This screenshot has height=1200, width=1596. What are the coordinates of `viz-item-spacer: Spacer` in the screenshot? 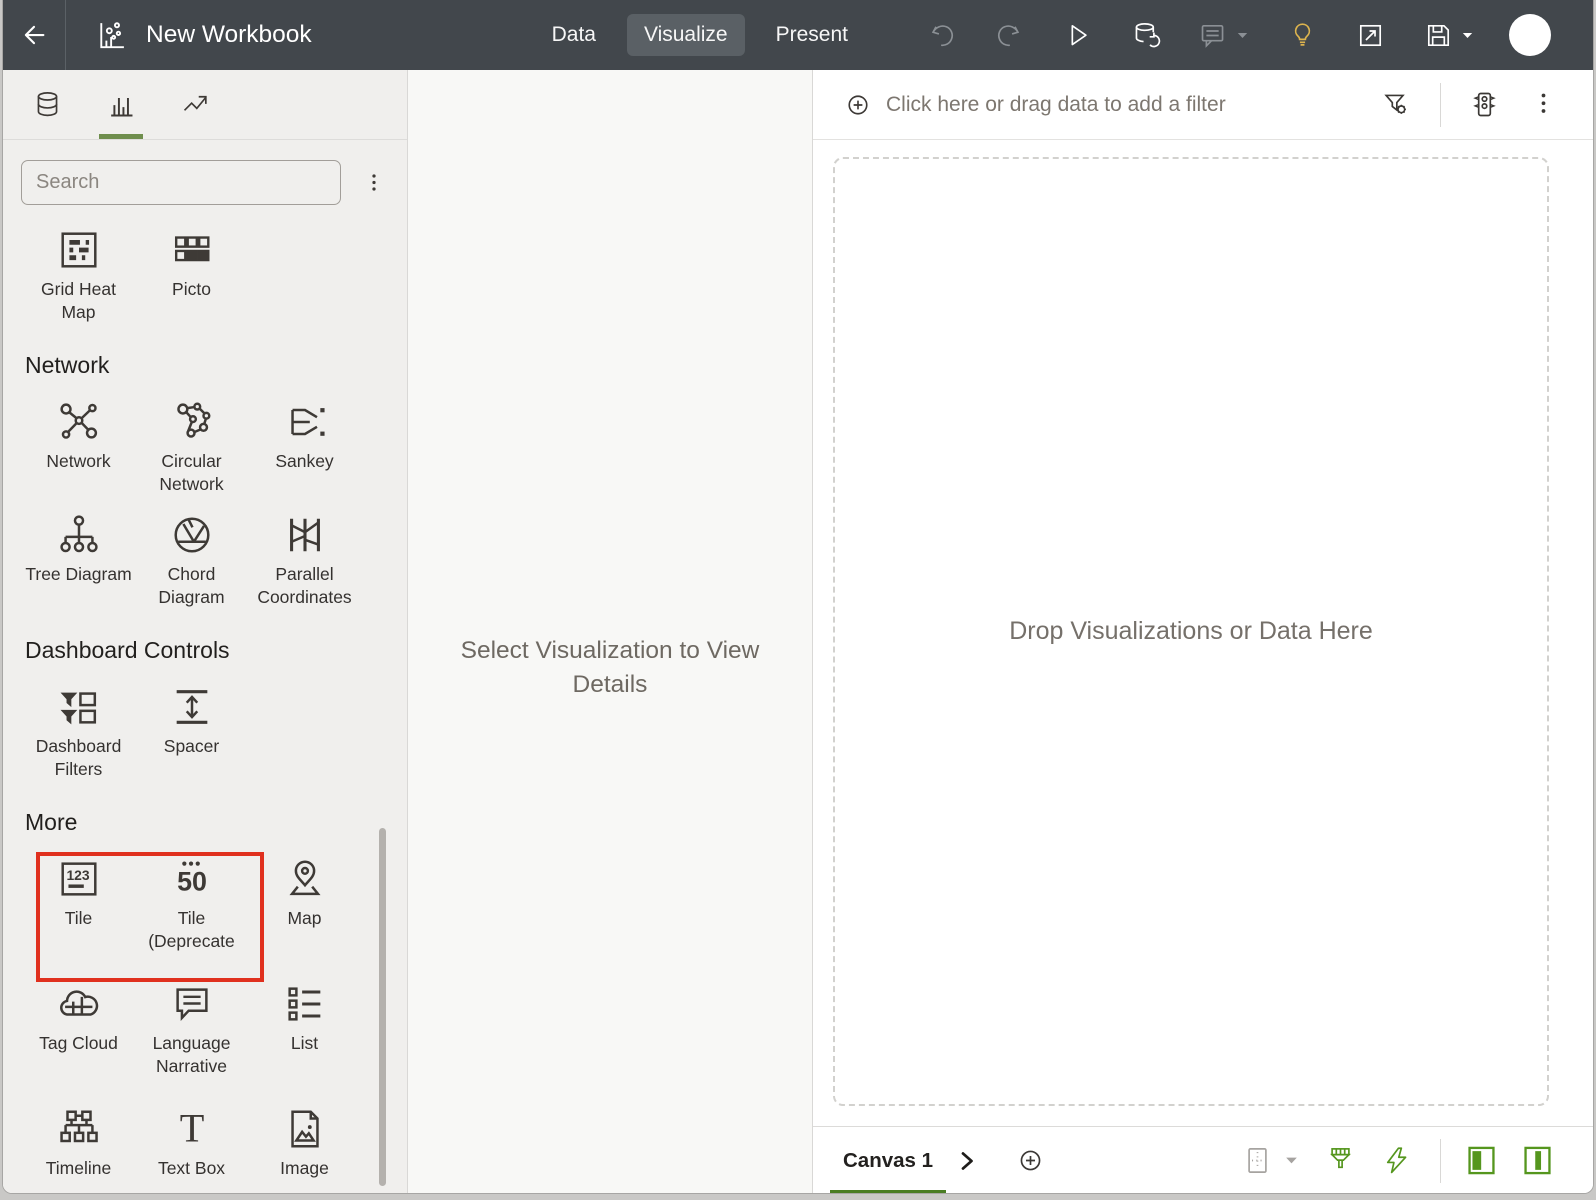 It's located at (191, 732).